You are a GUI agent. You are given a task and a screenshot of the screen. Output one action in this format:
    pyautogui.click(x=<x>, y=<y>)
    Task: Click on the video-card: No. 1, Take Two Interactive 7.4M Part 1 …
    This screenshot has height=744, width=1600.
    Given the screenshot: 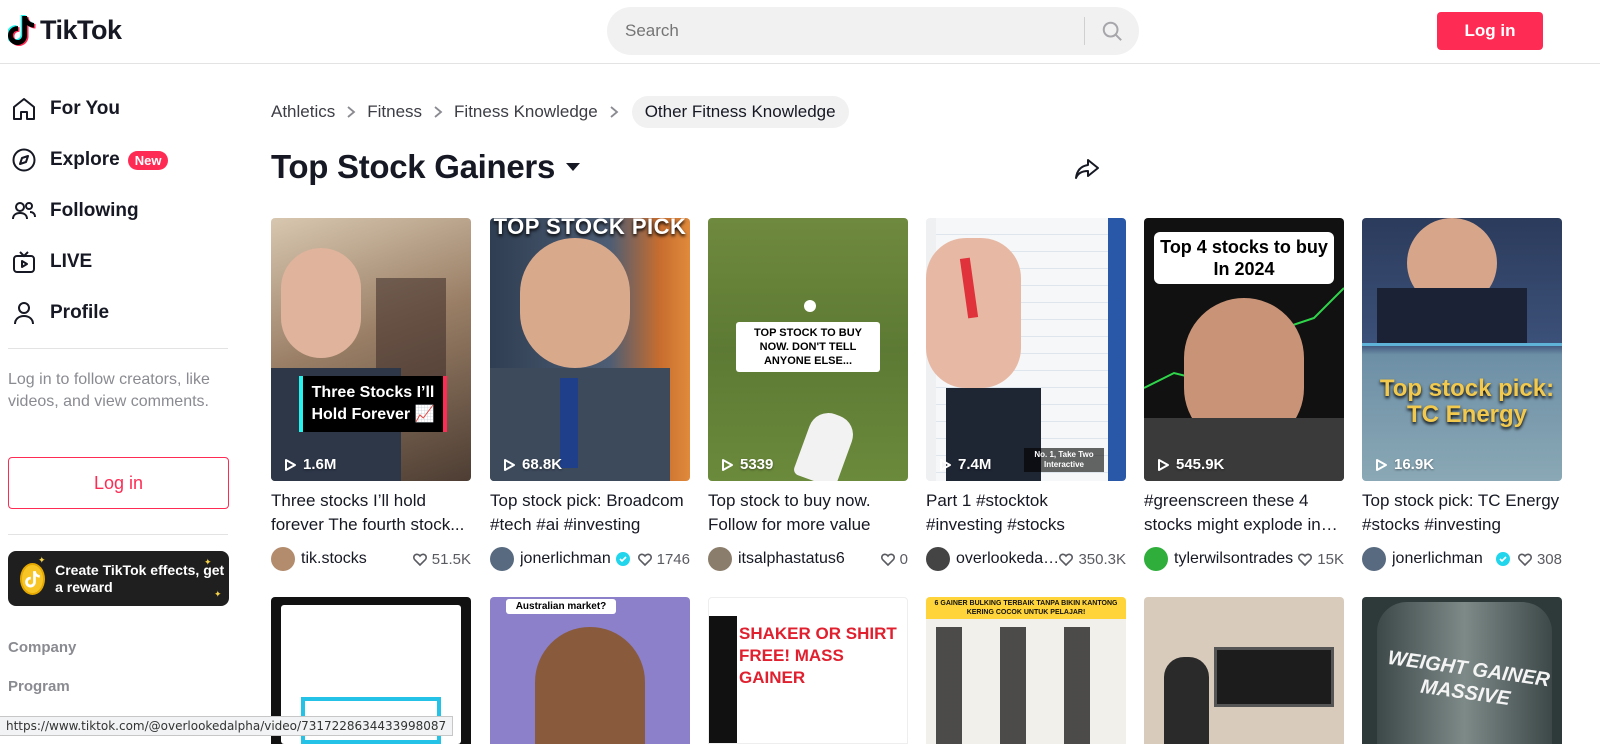 What is the action you would take?
    pyautogui.click(x=1026, y=395)
    